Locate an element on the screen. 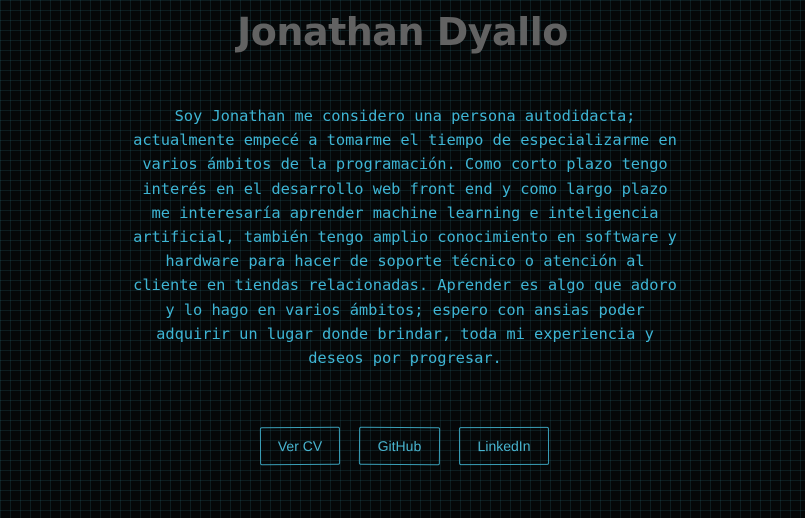 Image resolution: width=805 pixels, height=518 pixels. github-button: GitHub is located at coordinates (399, 446).